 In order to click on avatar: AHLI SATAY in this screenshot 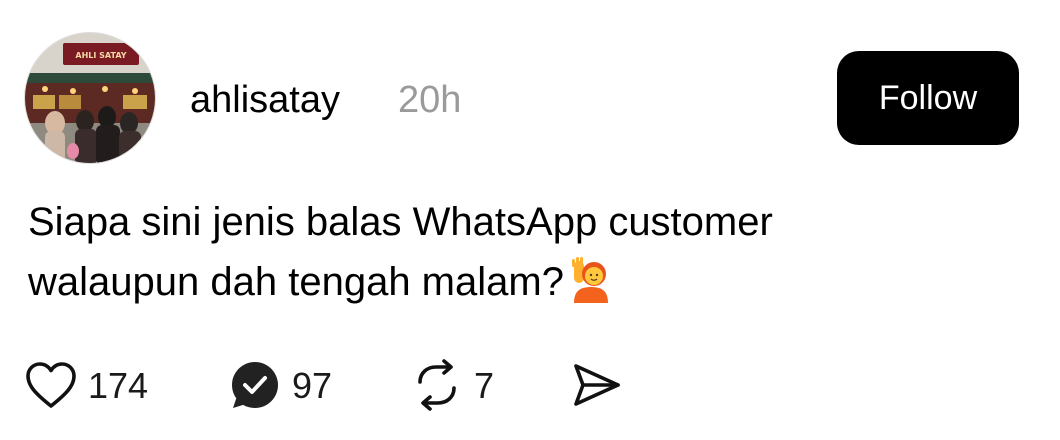, I will do `click(90, 98)`.